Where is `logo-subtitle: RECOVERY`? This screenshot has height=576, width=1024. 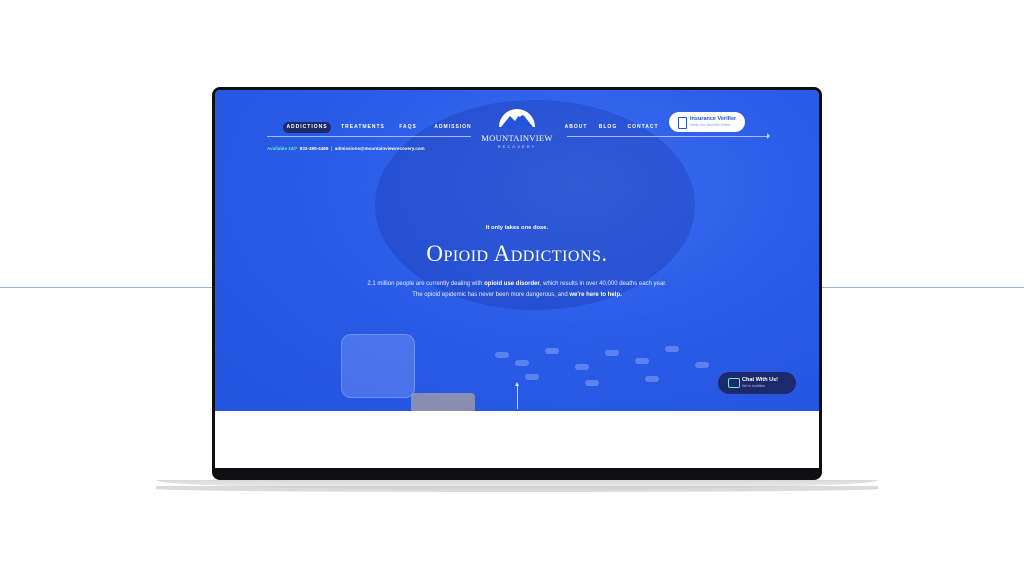
logo-subtitle: RECOVERY is located at coordinates (517, 146).